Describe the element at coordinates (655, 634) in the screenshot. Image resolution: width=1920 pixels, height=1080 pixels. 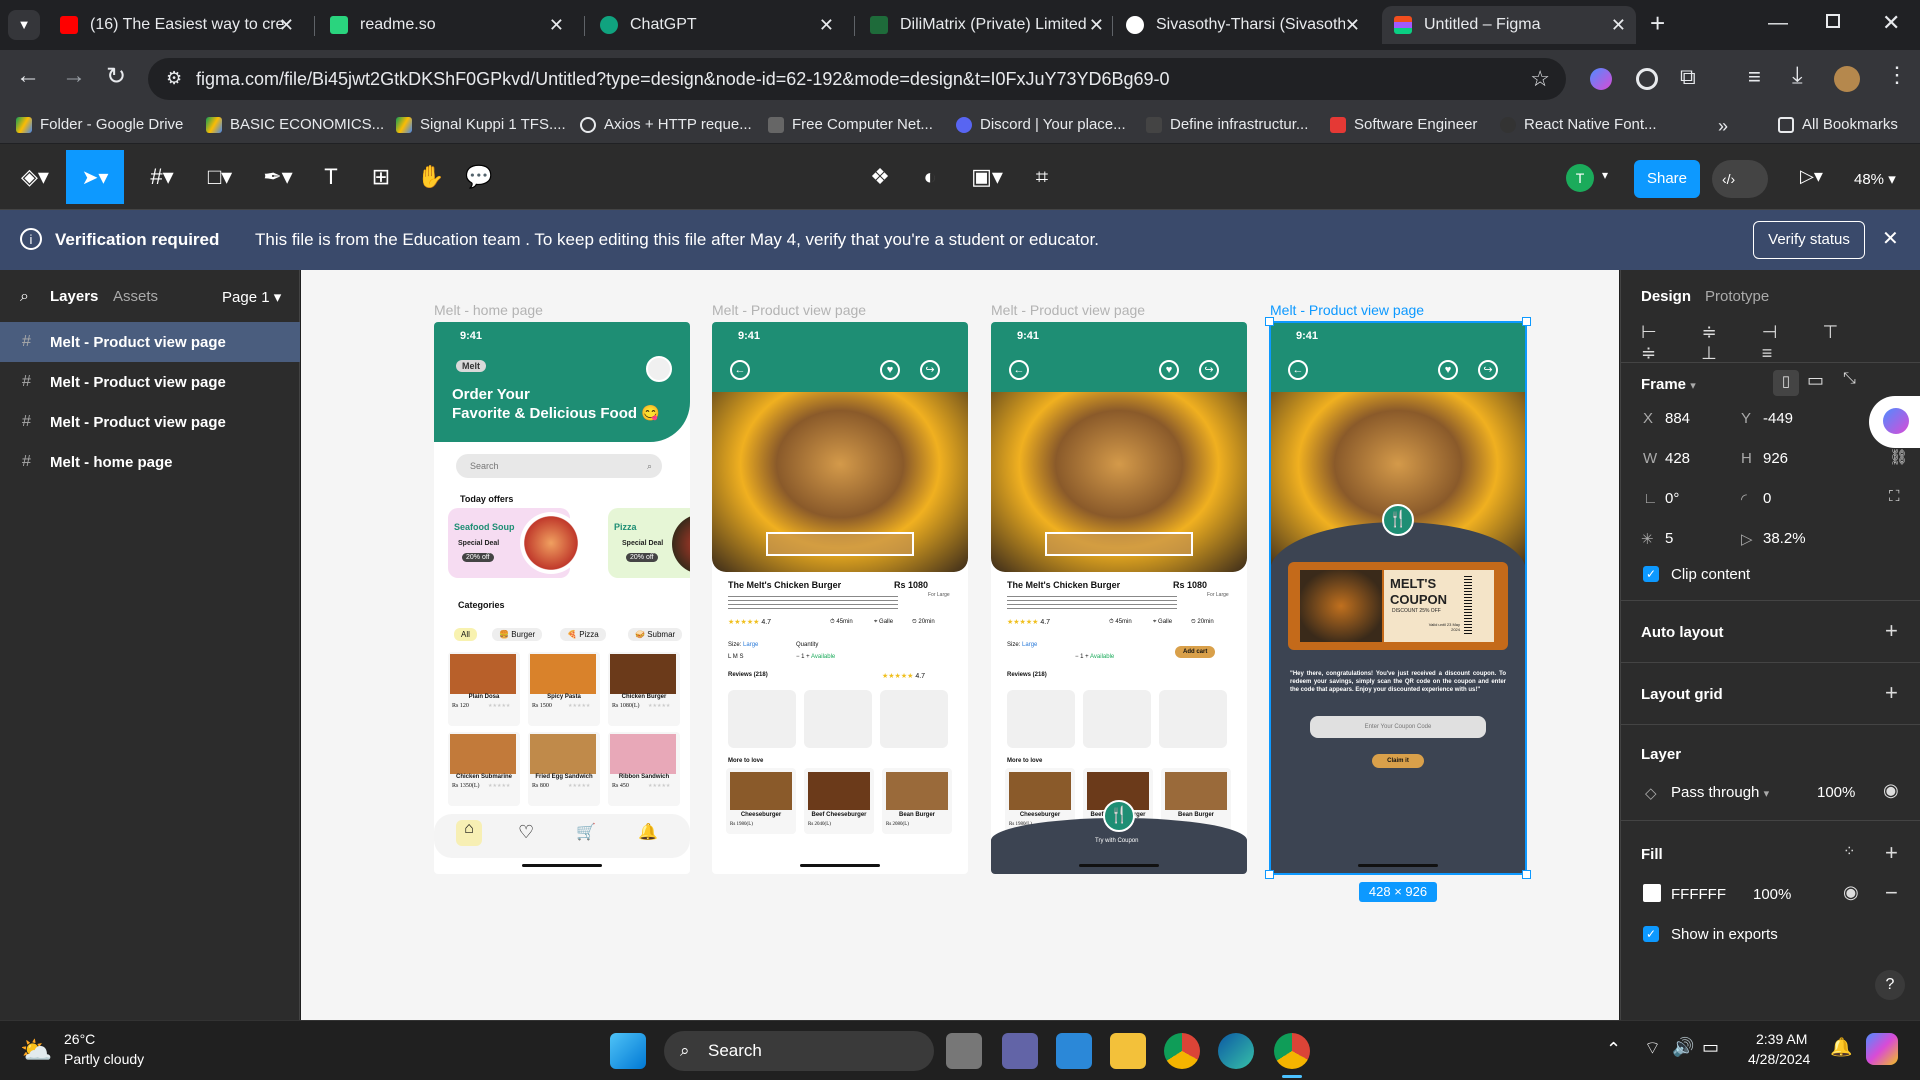
I see `category-chip: 🥪 Submar` at that location.